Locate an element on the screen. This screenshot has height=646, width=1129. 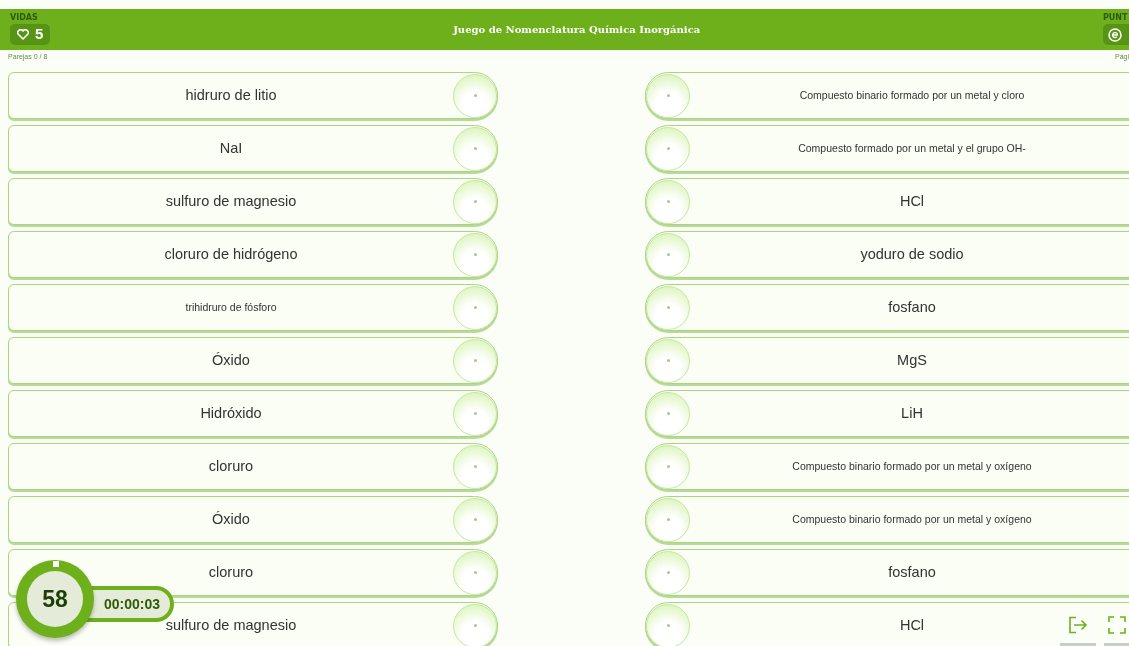
fullscreen-icon is located at coordinates (1116, 625).